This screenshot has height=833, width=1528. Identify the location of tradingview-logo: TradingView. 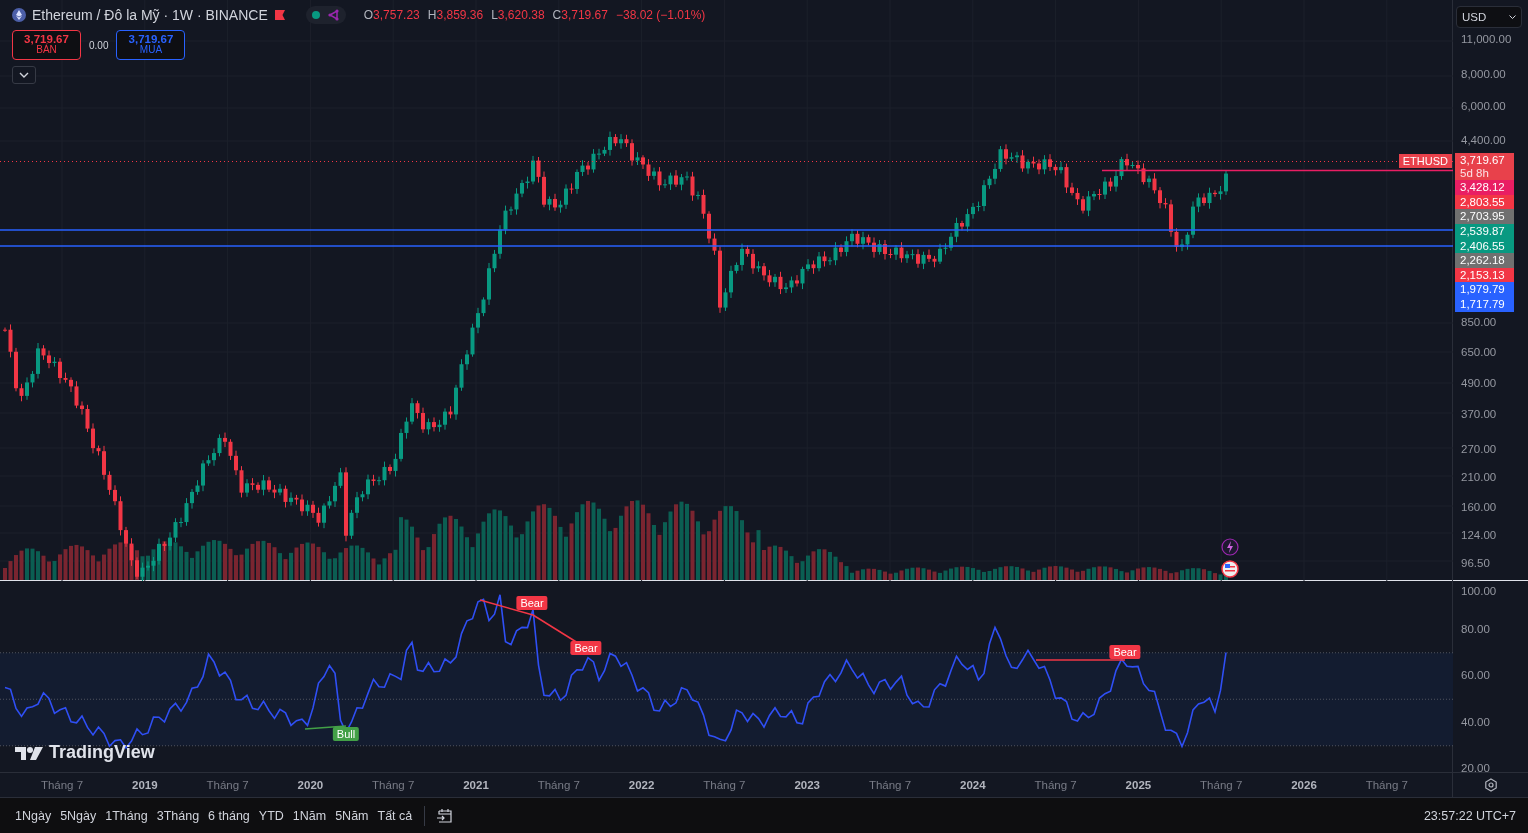
(102, 752).